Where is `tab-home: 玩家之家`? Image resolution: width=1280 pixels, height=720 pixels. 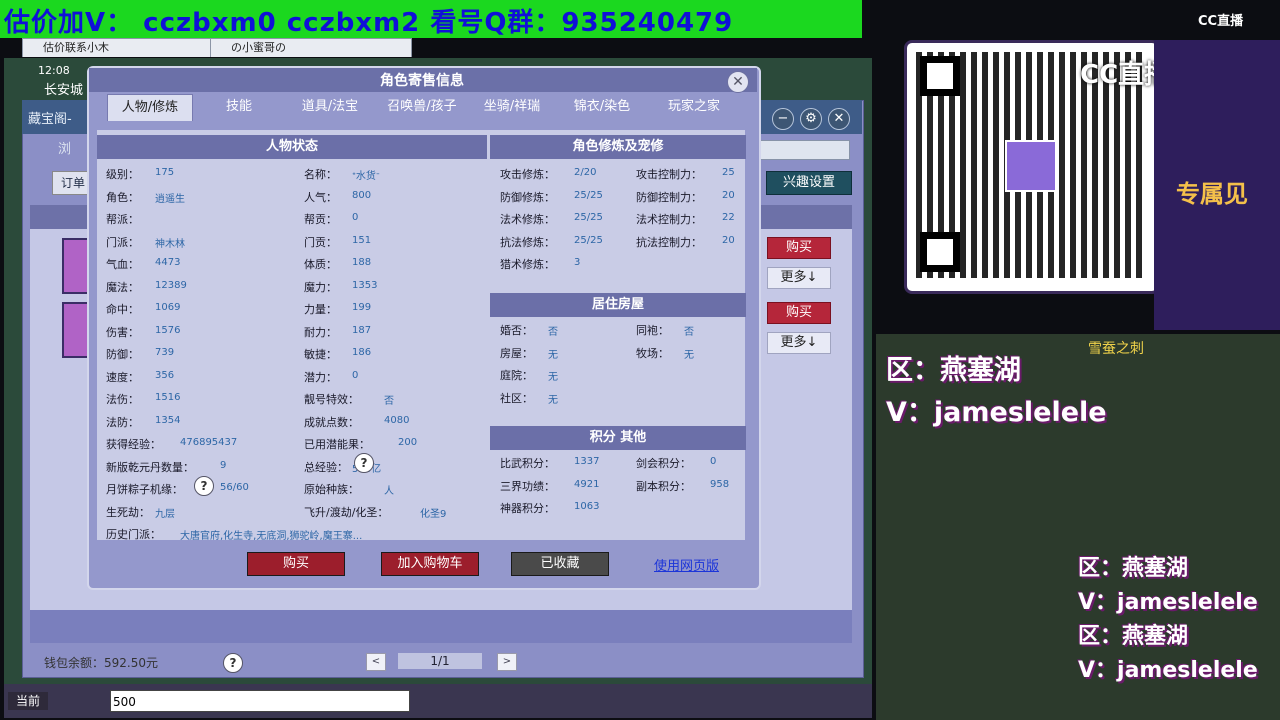 tab-home: 玩家之家 is located at coordinates (694, 107).